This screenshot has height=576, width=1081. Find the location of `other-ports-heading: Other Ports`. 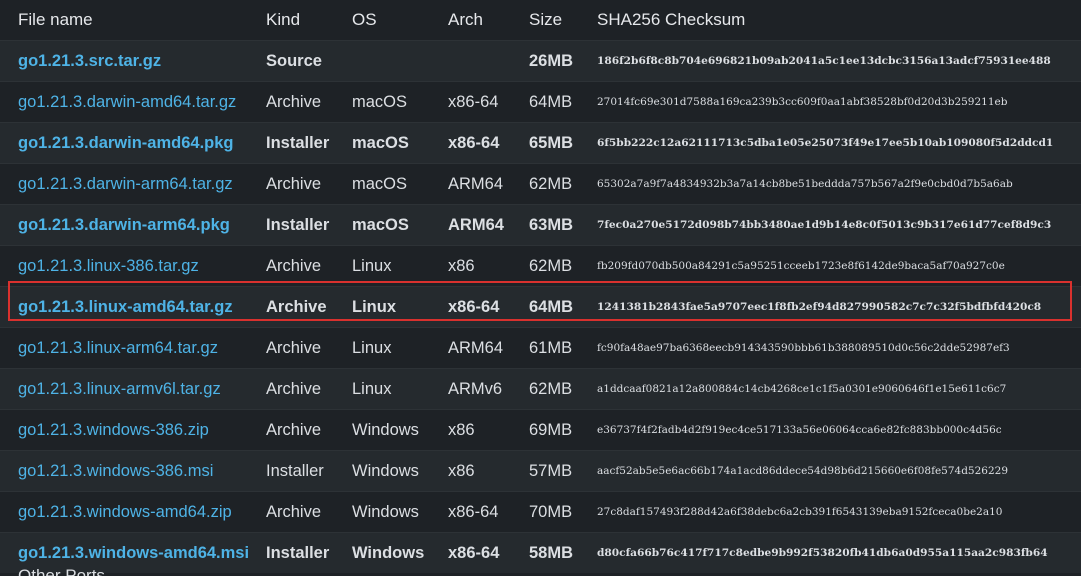

other-ports-heading: Other Ports is located at coordinates (61, 571).